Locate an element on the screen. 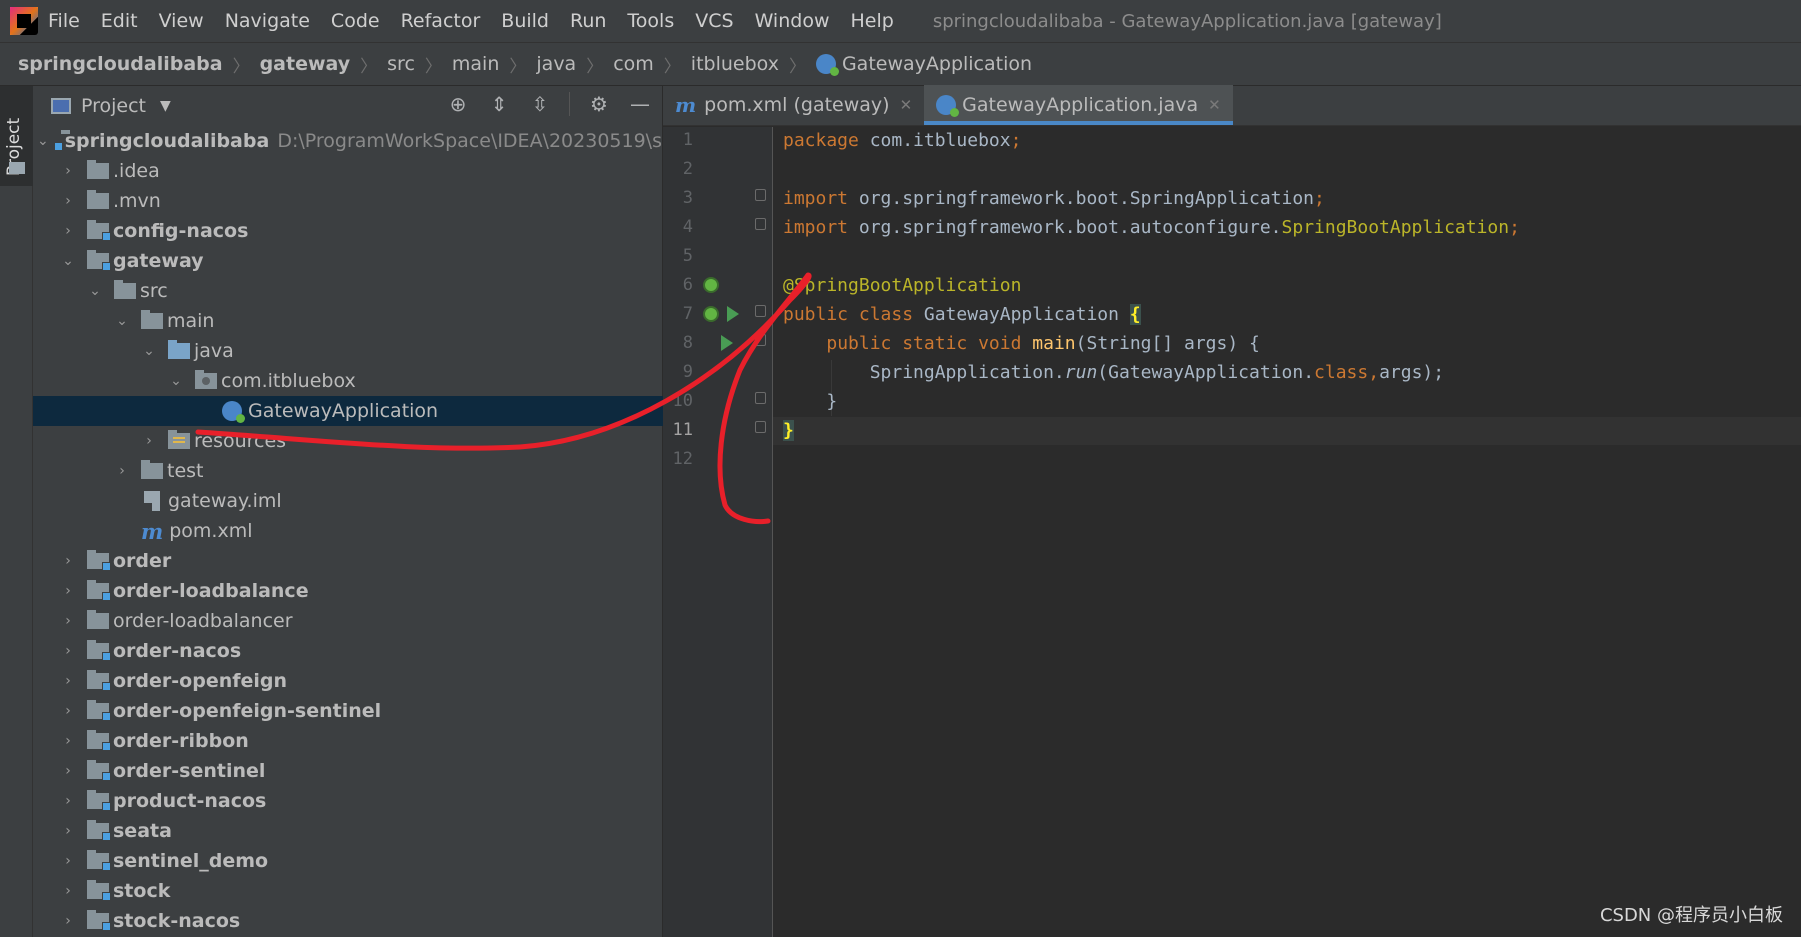 This screenshot has height=937, width=1801. gear-icon: ⚙ is located at coordinates (599, 104).